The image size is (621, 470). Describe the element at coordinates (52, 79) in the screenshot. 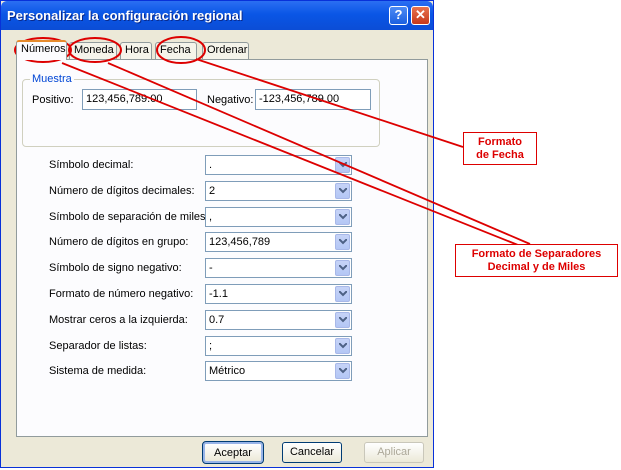

I see `sample-group-label: Muestra` at that location.